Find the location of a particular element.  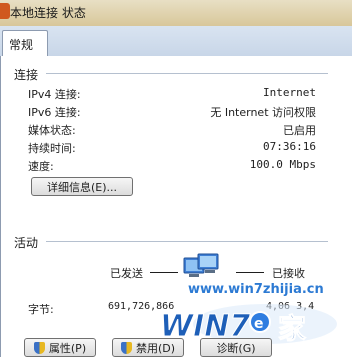

properties-button-label: 属性(P) is located at coordinates (67, 348).